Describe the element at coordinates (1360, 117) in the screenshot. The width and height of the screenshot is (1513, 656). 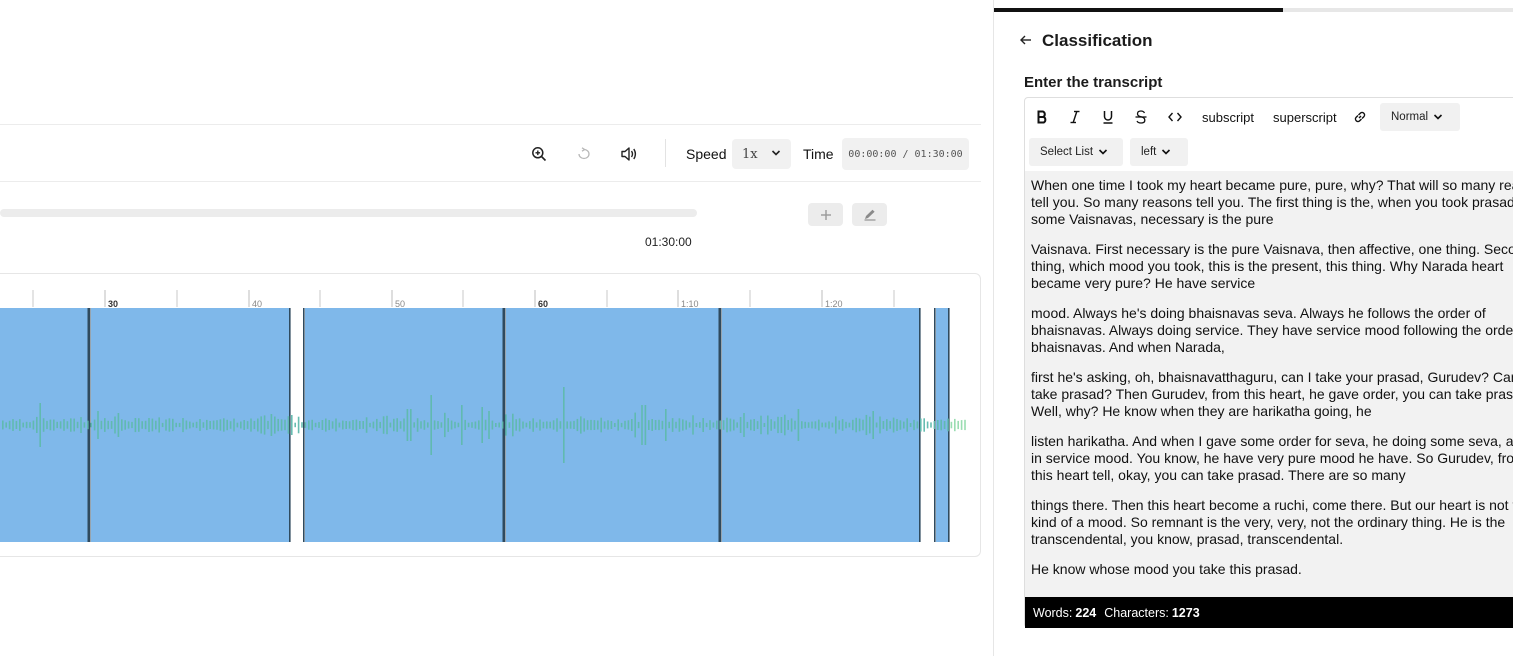
I see `link-button` at that location.